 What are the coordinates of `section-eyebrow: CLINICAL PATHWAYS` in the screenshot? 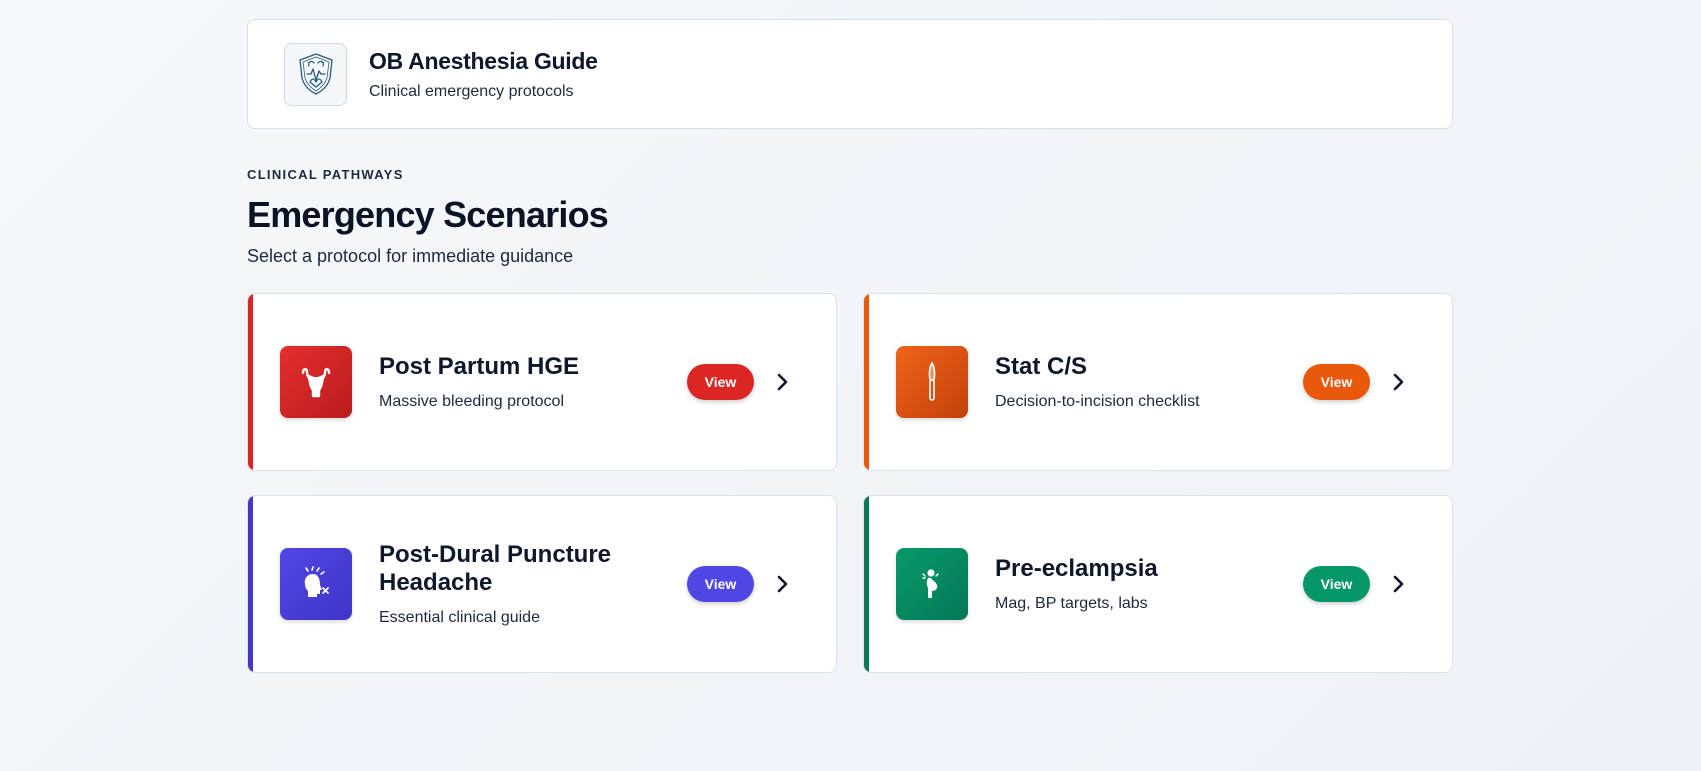 It's located at (325, 174).